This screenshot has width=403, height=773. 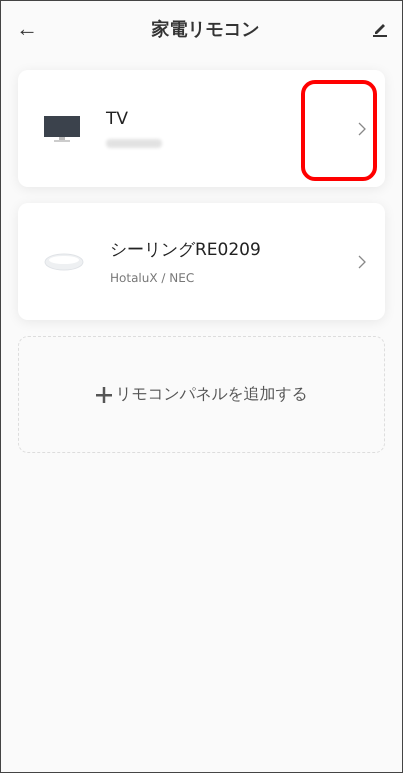 I want to click on add-panel-button: リモコンパネルを追加する, so click(x=201, y=394).